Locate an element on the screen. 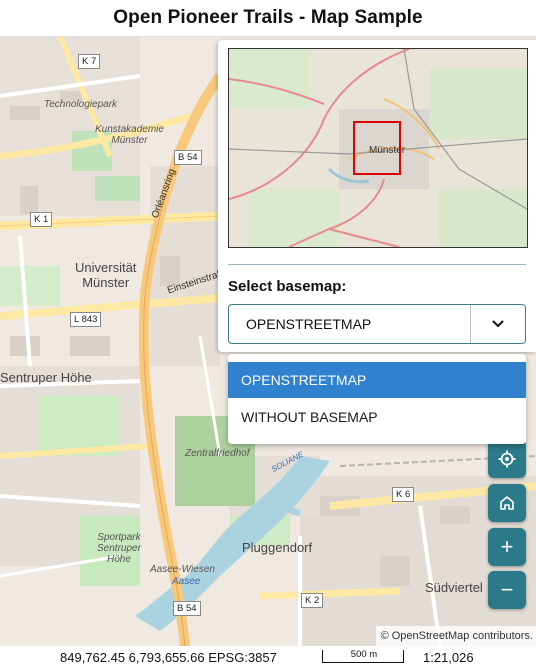 Image resolution: width=536 pixels, height=670 pixels. attribution-text: © OpenStreetMap contributors. is located at coordinates (456, 636).